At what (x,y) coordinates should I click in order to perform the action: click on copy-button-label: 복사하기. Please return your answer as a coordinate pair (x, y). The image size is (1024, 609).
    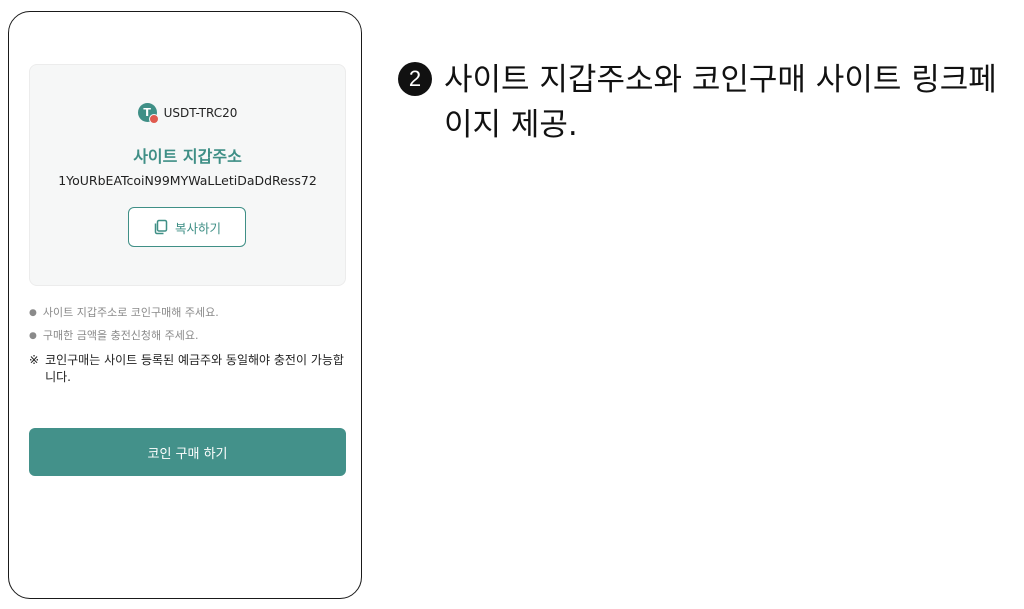
    Looking at the image, I should click on (197, 228).